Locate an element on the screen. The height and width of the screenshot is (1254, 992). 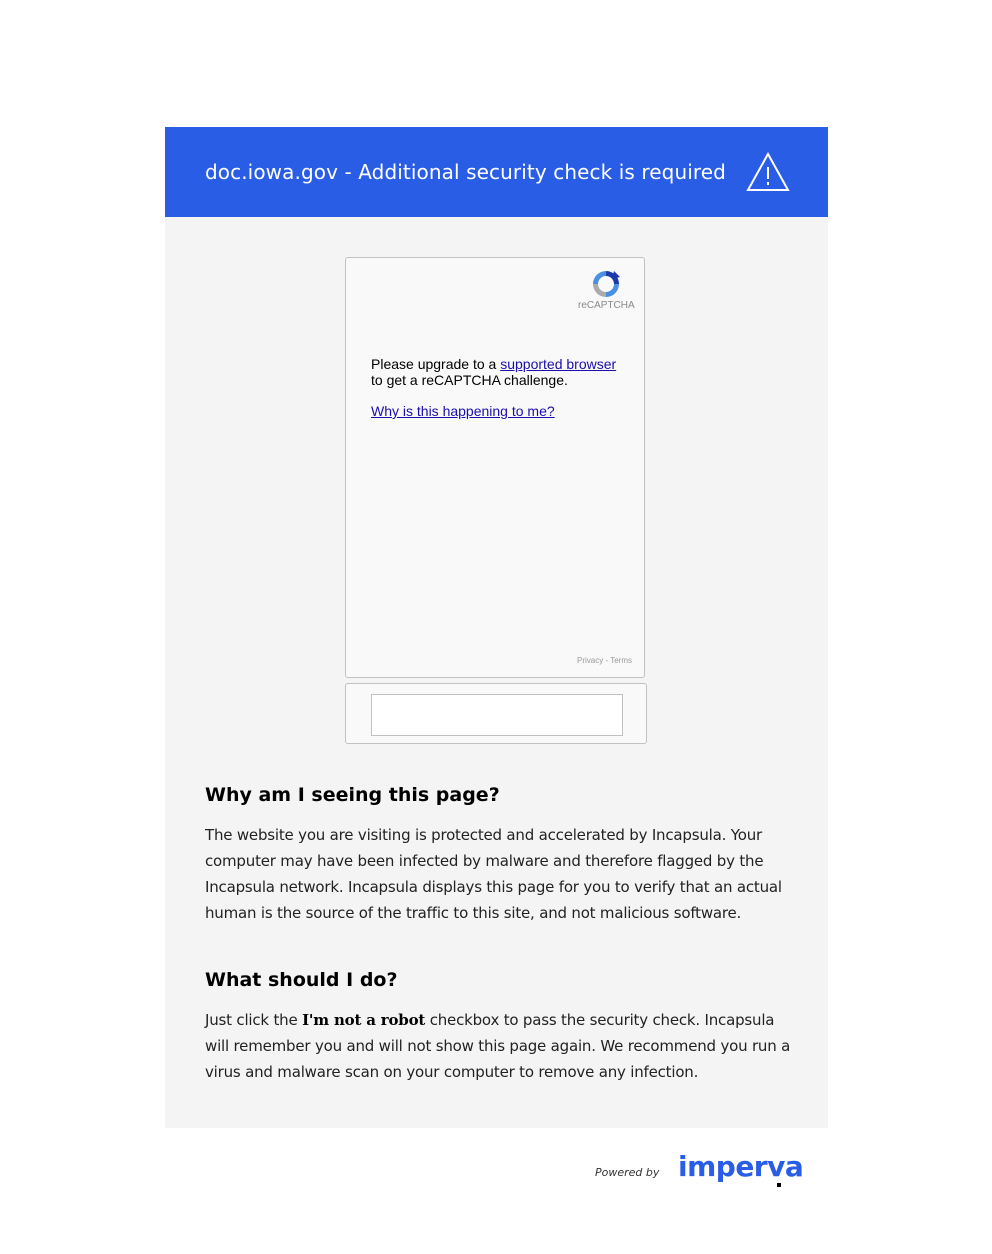
recaptcha-logo: reCAPTCHA is located at coordinates (606, 289).